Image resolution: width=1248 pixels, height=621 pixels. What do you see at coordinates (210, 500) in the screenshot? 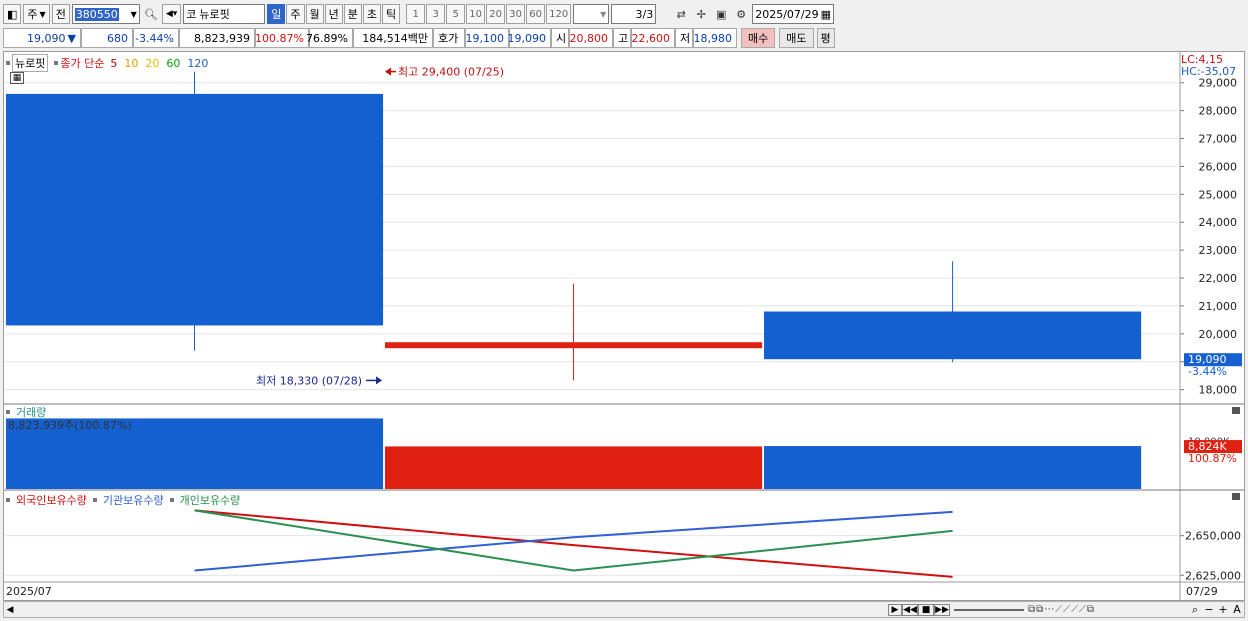
I see `individual-holdings-label: 개인보유수량` at bounding box center [210, 500].